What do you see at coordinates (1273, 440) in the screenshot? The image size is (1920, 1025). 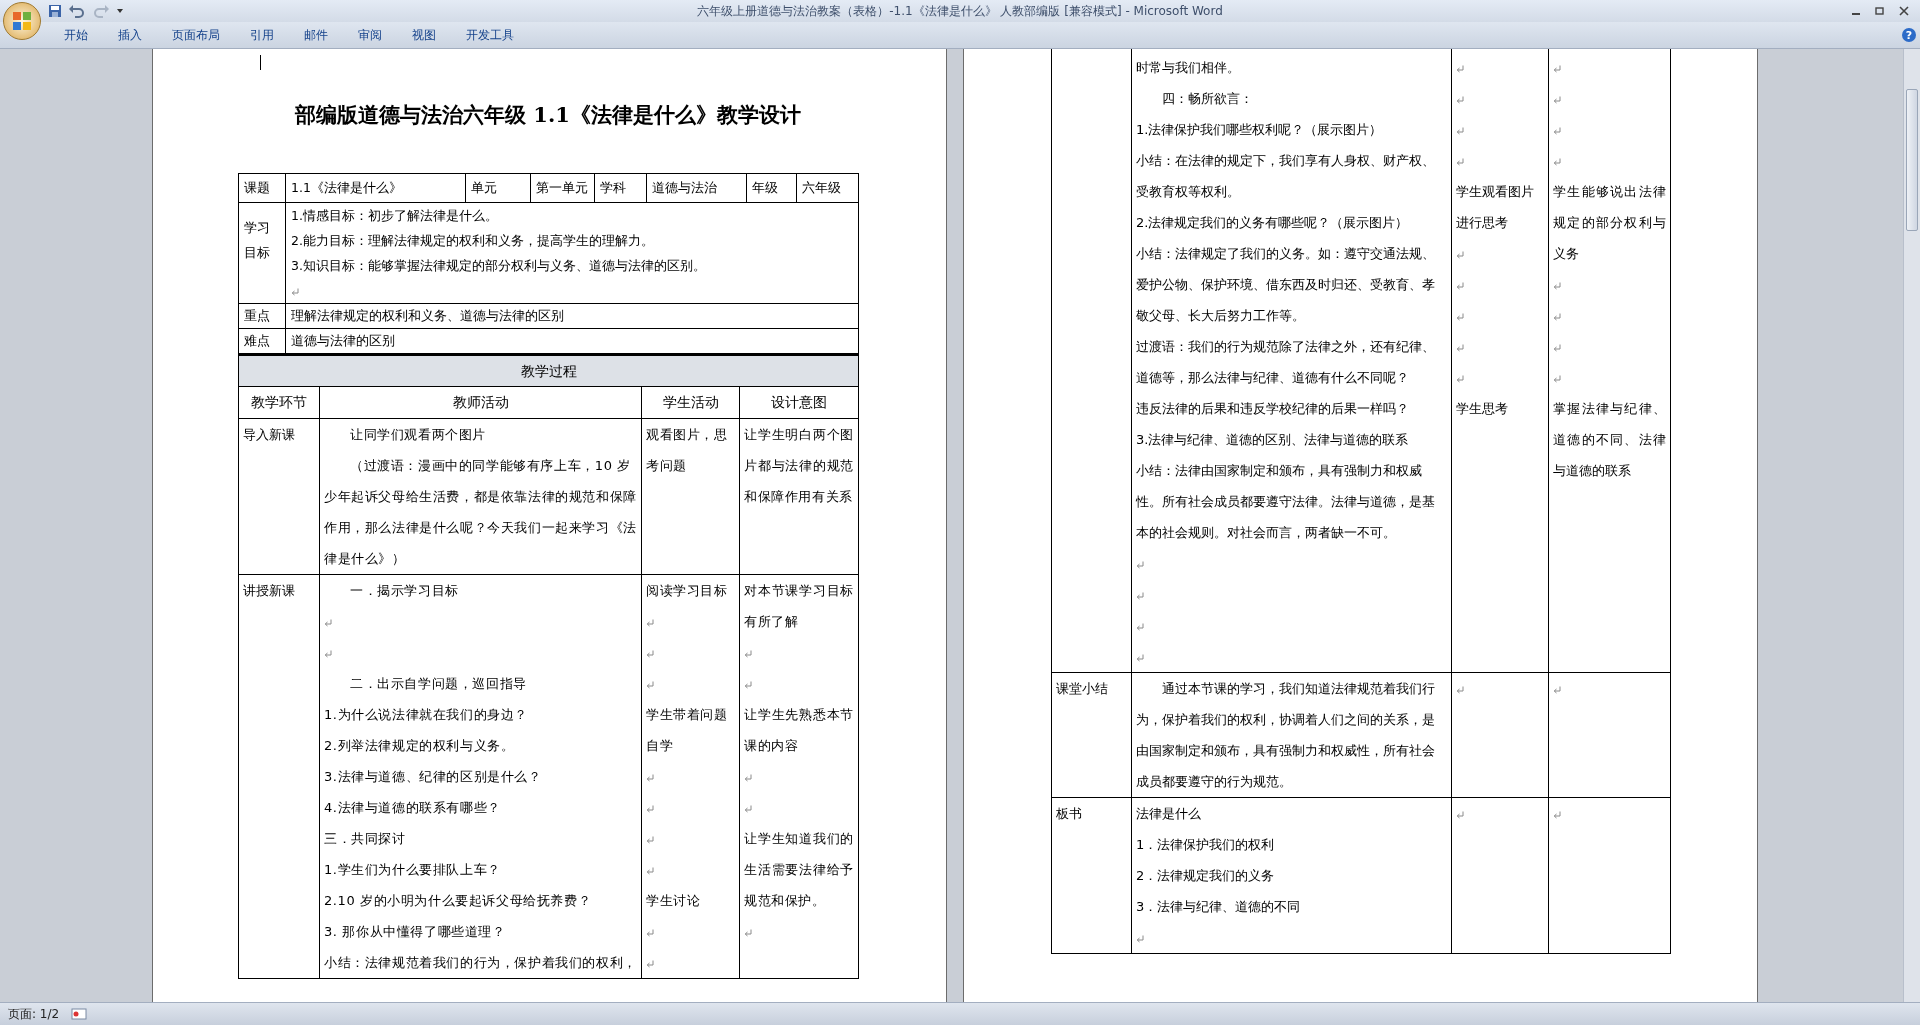 I see `teacher-activity-text: 3.法律与纪律、道德的区别、法律与道德的联系` at bounding box center [1273, 440].